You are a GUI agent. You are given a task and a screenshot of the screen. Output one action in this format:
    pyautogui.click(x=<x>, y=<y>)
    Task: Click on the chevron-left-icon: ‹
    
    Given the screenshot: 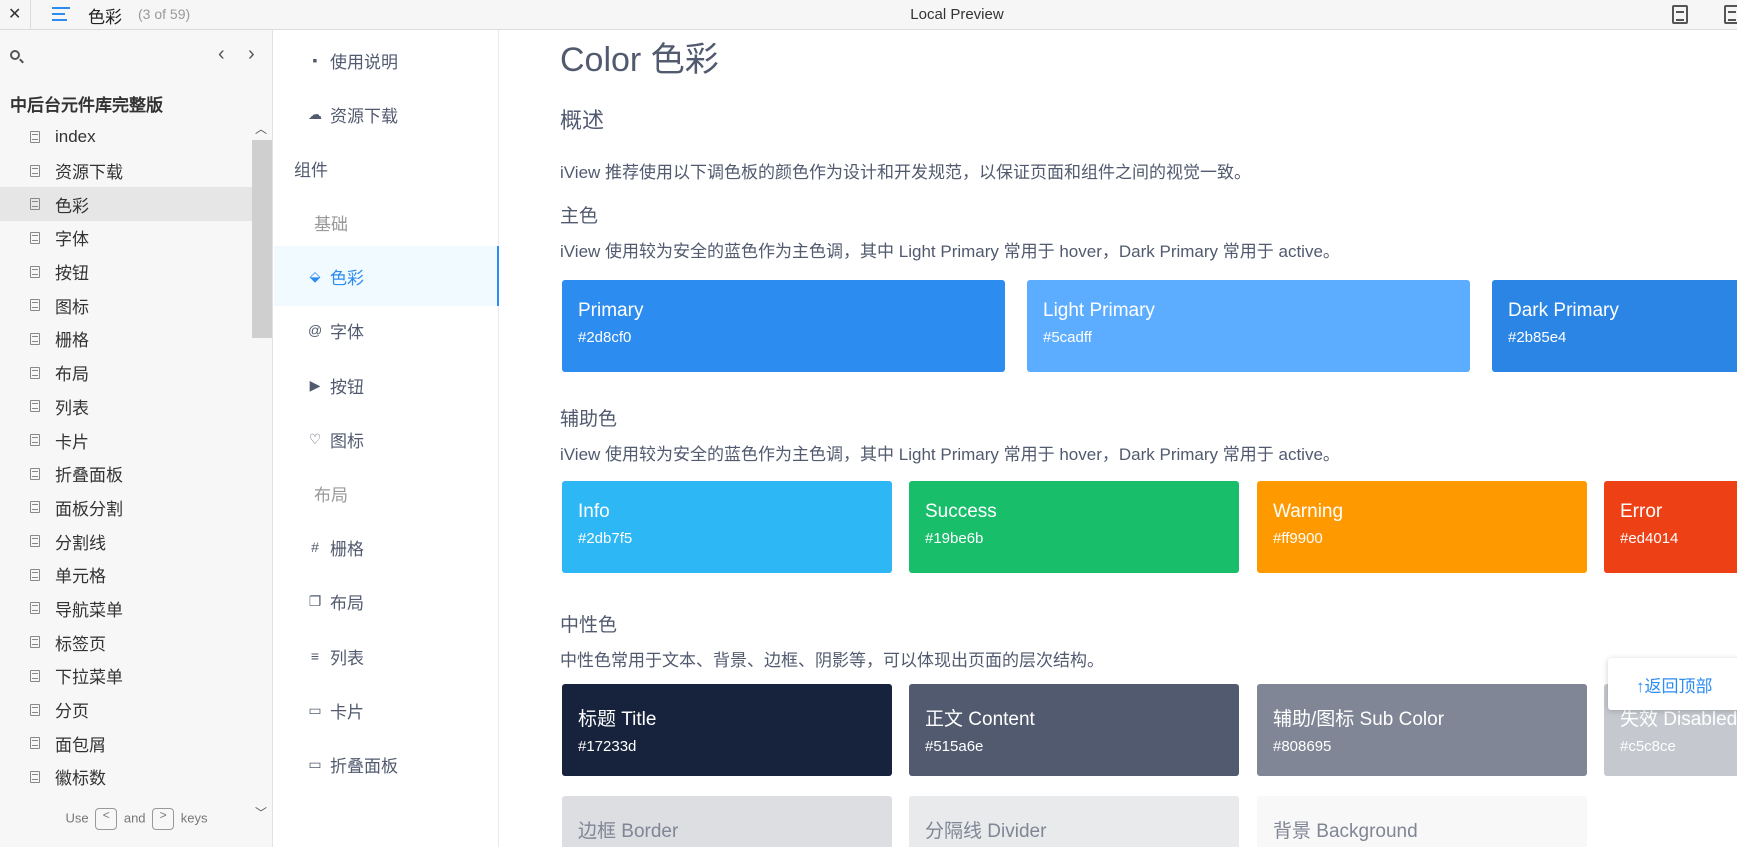 What is the action you would take?
    pyautogui.click(x=221, y=54)
    